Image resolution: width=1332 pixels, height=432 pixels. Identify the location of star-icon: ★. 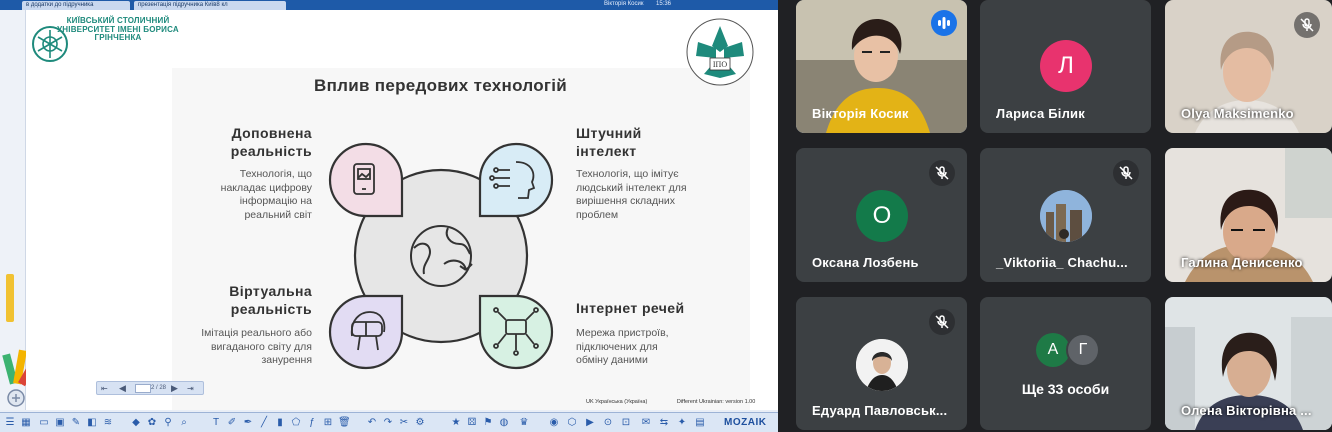
(456, 423).